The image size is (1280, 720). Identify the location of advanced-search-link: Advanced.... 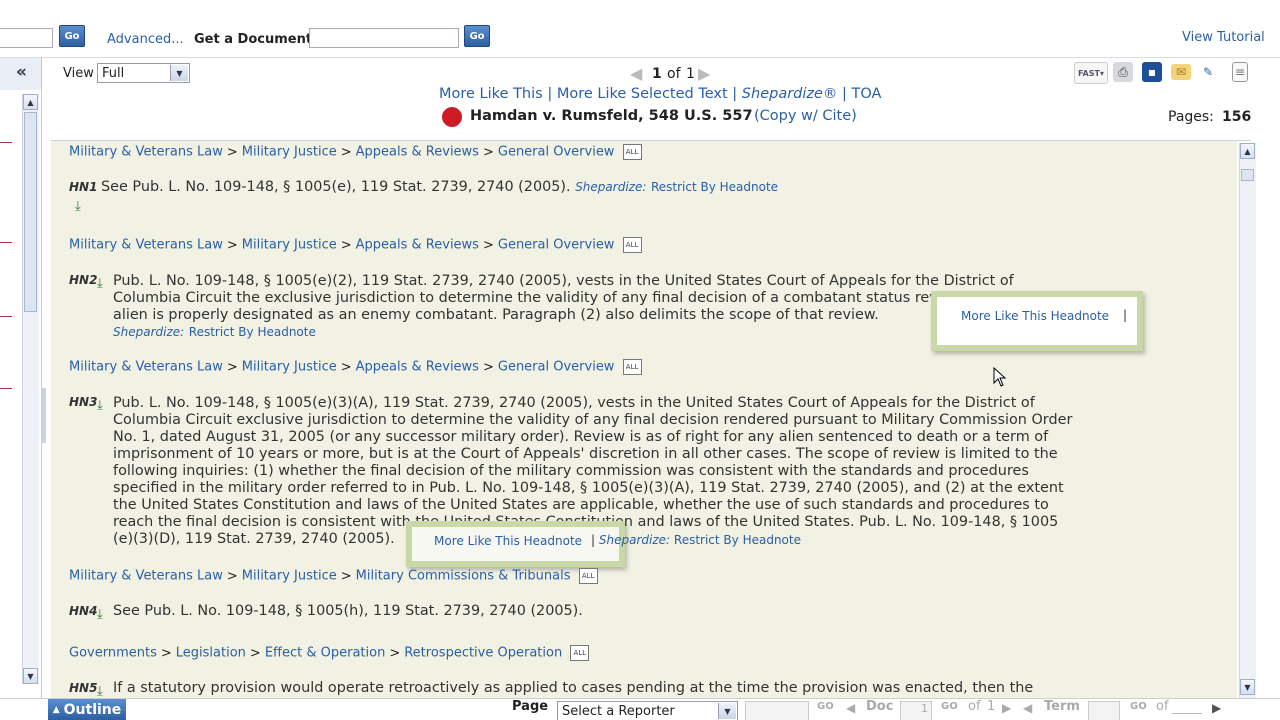
(145, 39).